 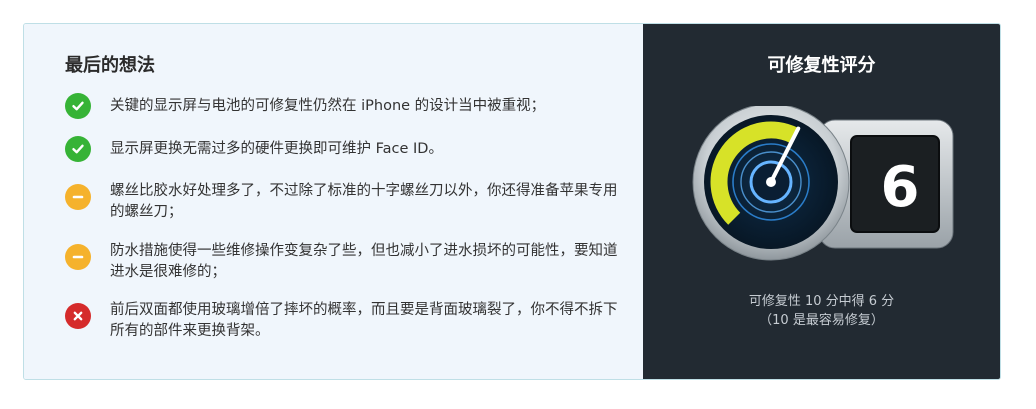 I want to click on final-thoughts-heading: 最后的想法, so click(x=110, y=65).